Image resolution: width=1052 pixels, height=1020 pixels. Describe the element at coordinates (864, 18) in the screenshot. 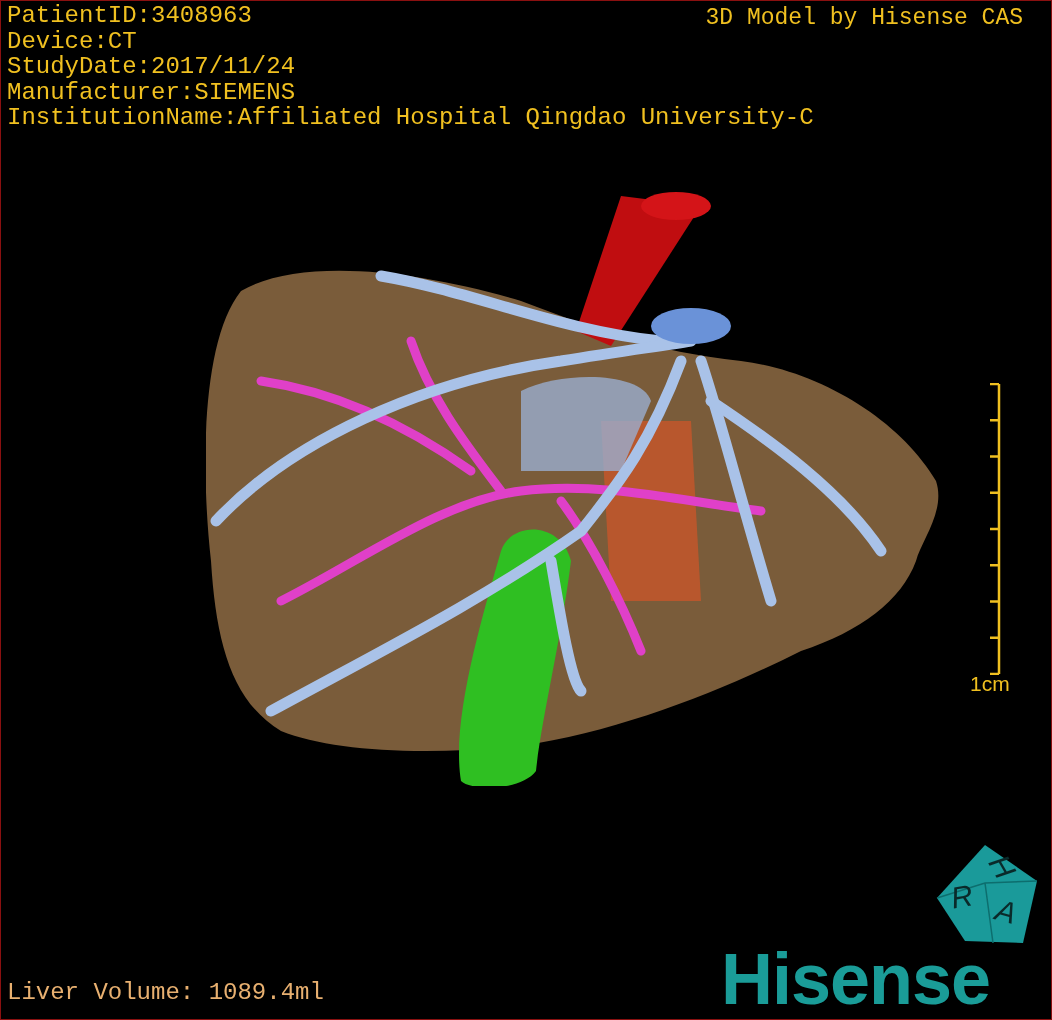

I see `credit-text: 3D Model by Hisense CAS` at that location.